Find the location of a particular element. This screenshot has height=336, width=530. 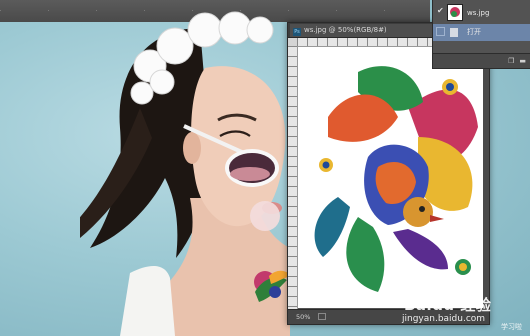

zoom-level: 50% is located at coordinates (303, 317).